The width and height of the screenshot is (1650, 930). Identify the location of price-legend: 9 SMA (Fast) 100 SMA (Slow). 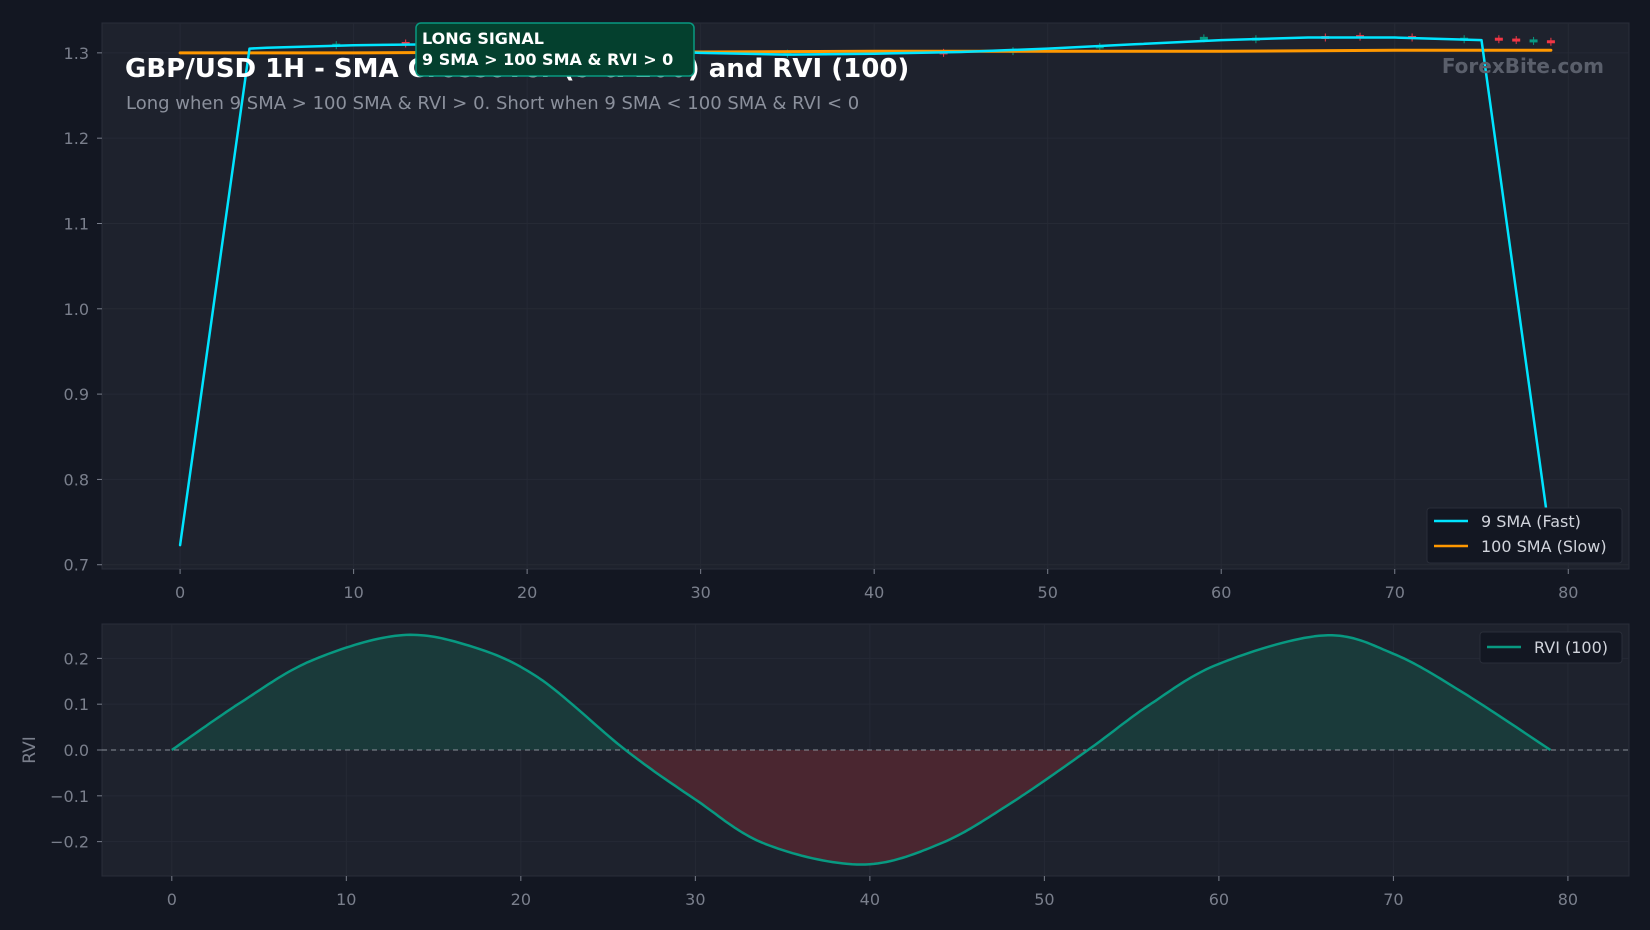
(1524, 535).